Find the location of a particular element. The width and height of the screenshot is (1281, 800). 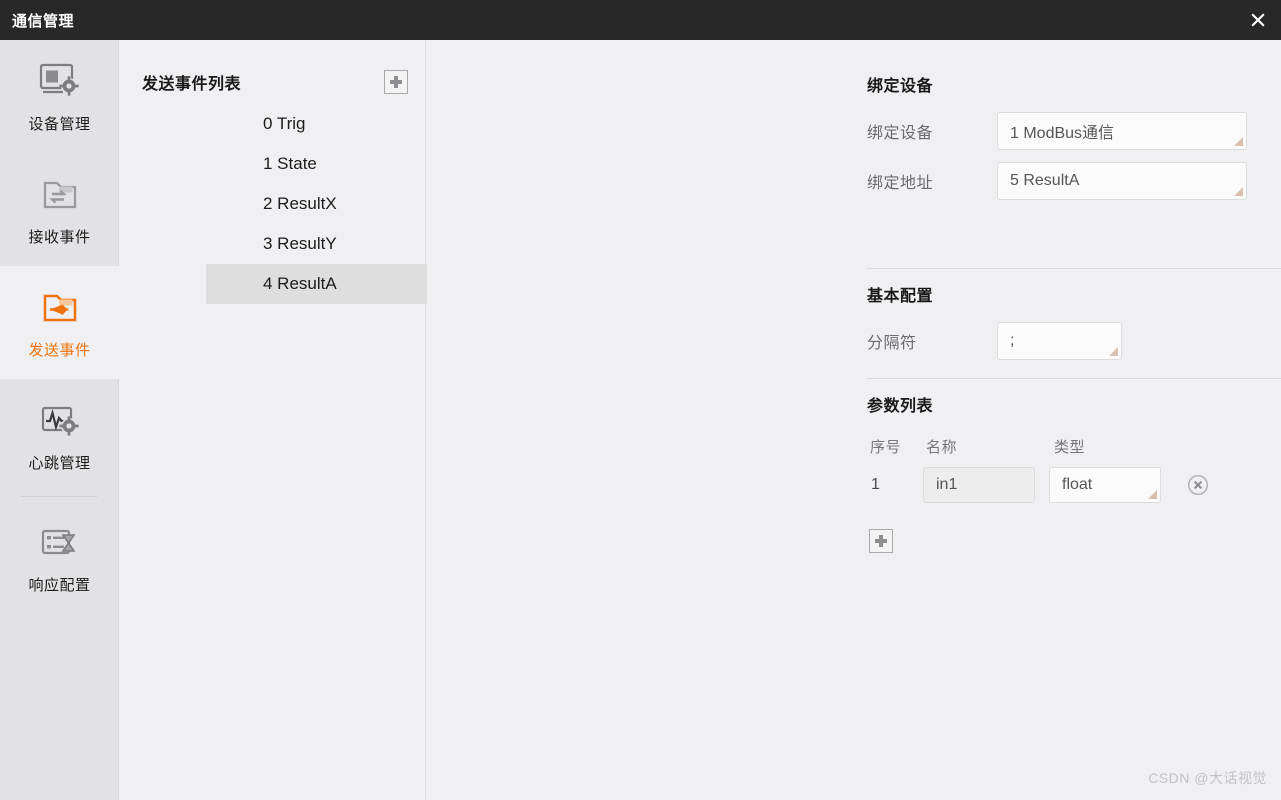

delete-parameter-button is located at coordinates (1198, 485).